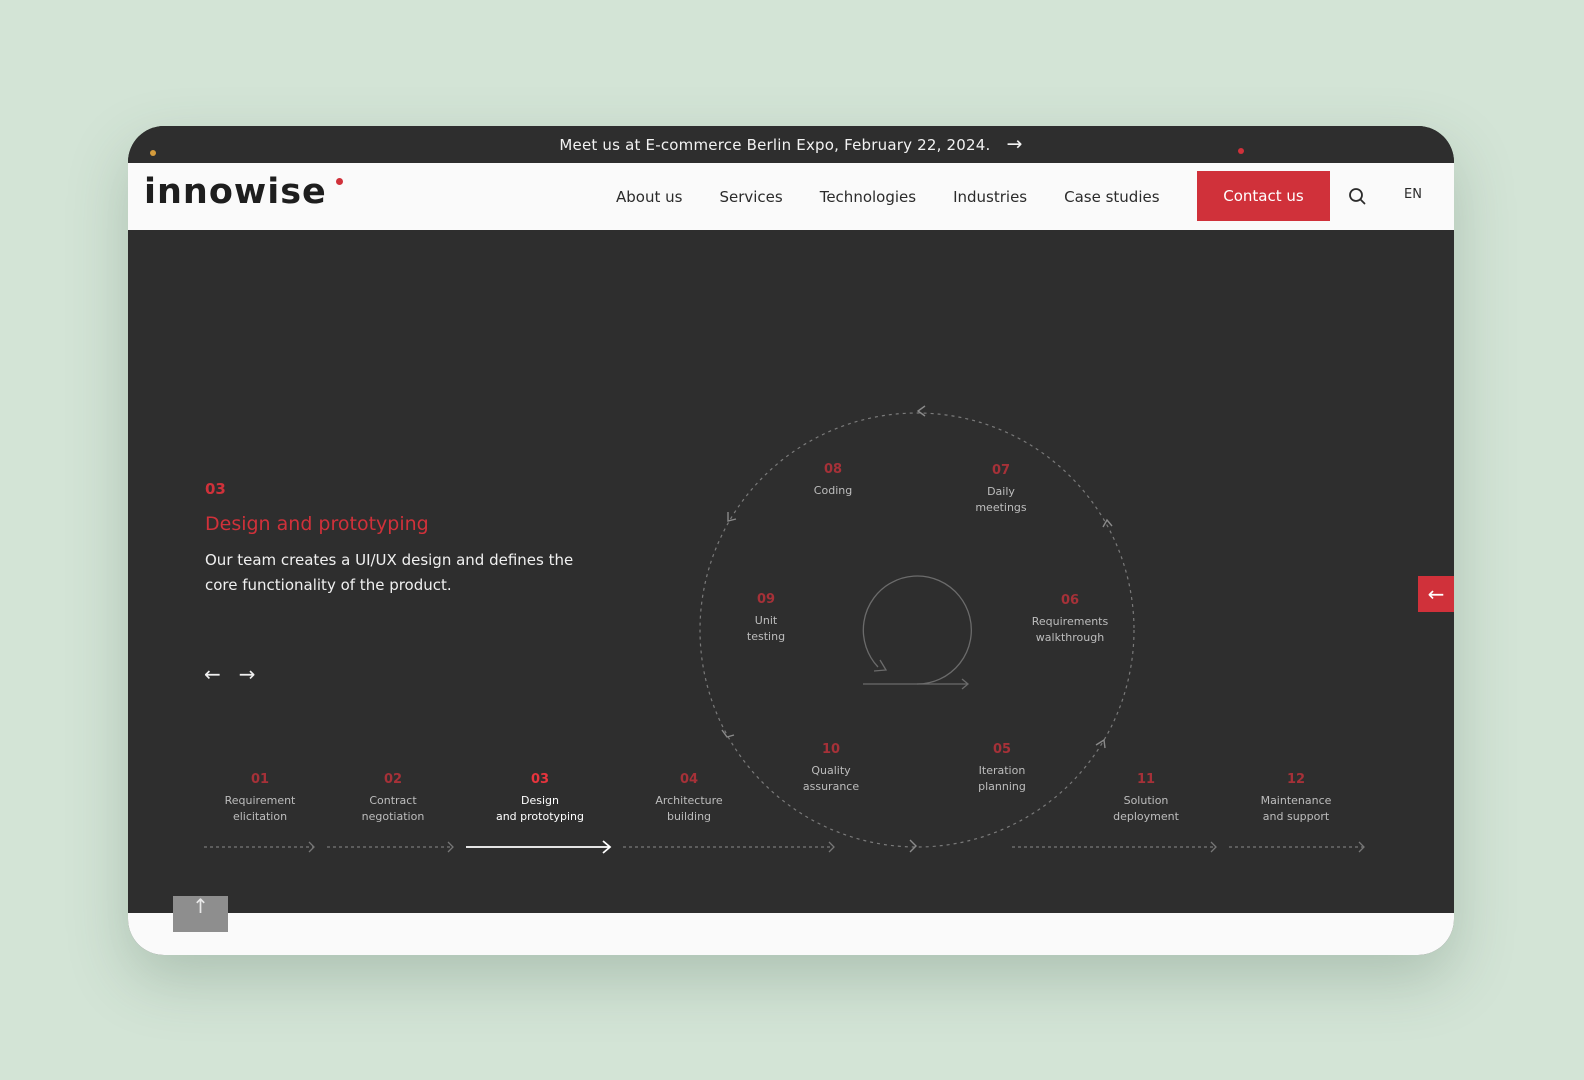 The width and height of the screenshot is (1584, 1080). I want to click on ring-arrow-bottom, so click(913, 846).